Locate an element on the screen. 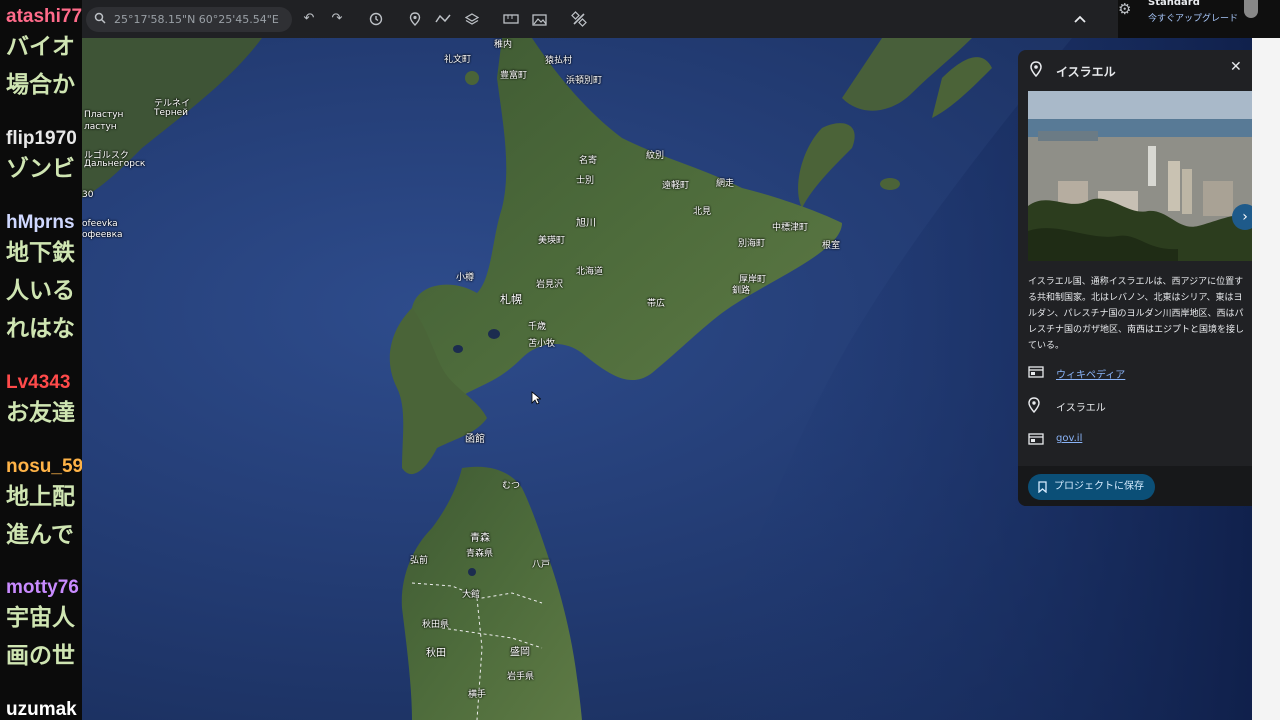 Image resolution: width=1280 pixels, height=720 pixels. bookmark-icon is located at coordinates (1042, 489).